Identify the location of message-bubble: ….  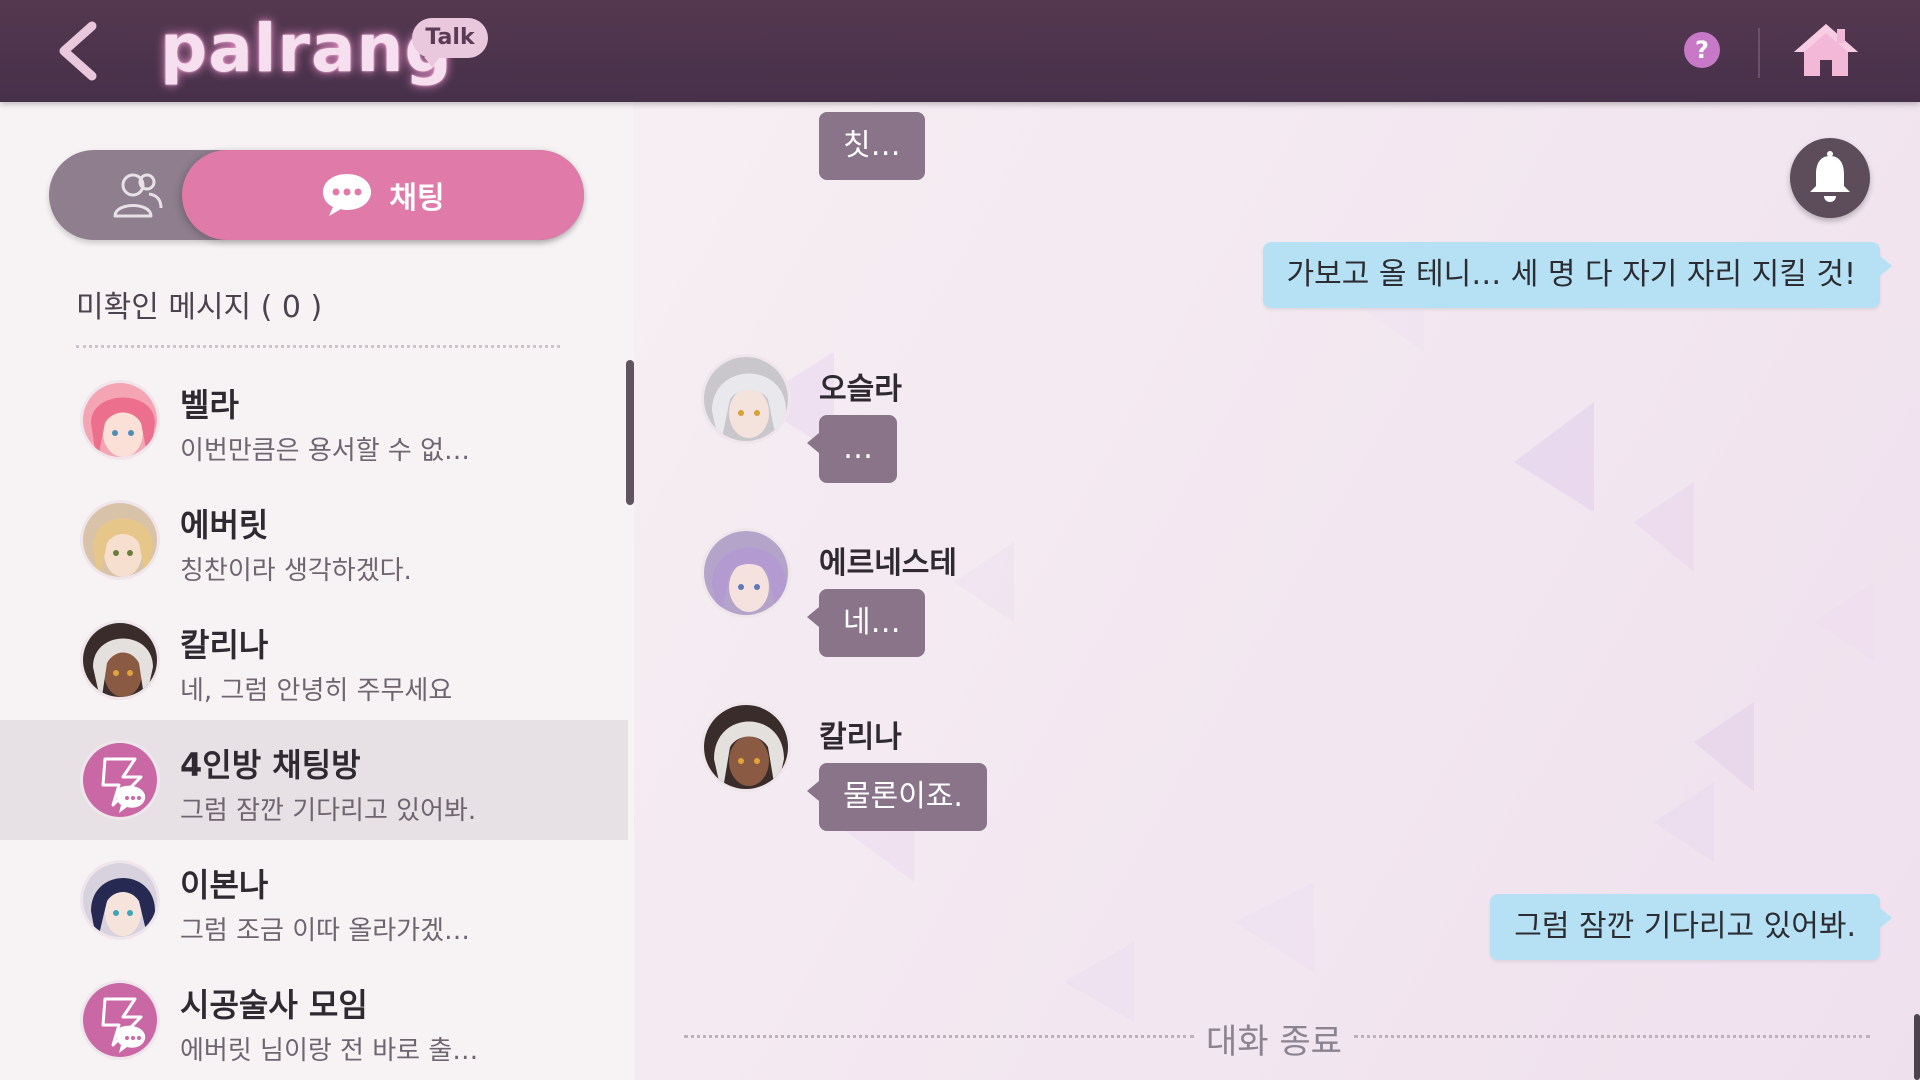
(852, 449).